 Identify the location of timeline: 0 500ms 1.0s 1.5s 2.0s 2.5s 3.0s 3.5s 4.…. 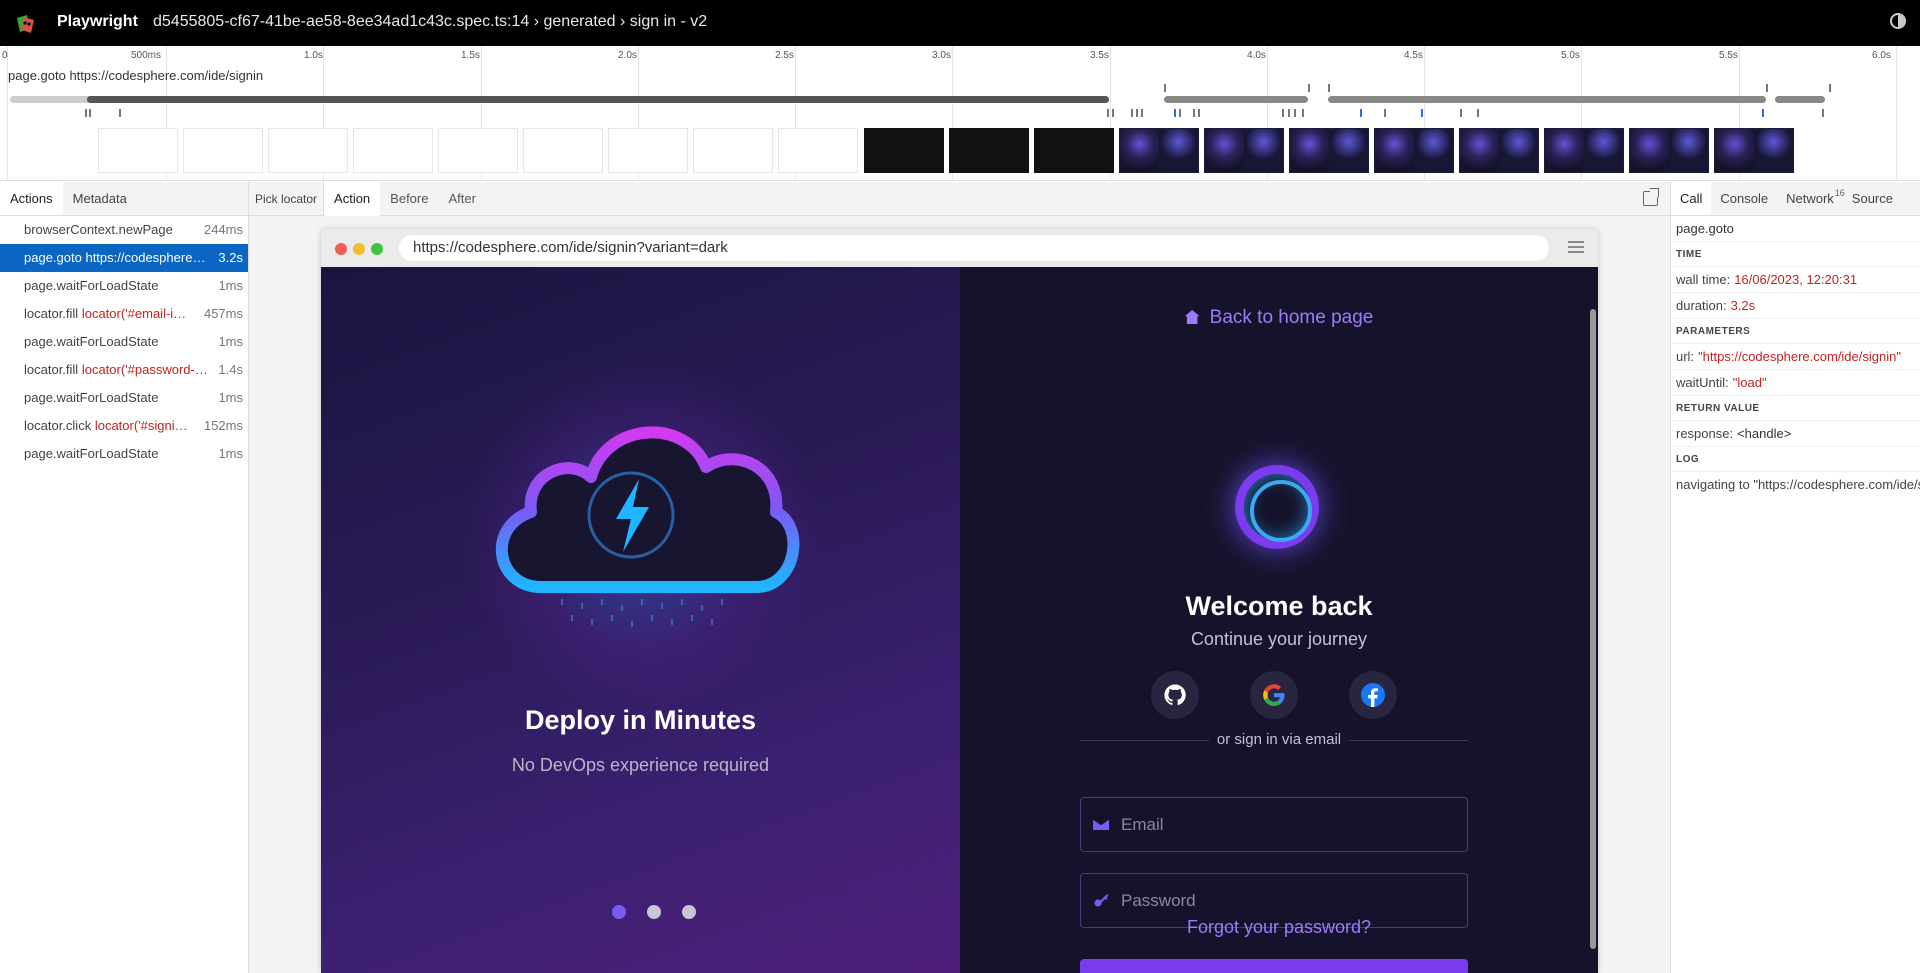
(960, 113).